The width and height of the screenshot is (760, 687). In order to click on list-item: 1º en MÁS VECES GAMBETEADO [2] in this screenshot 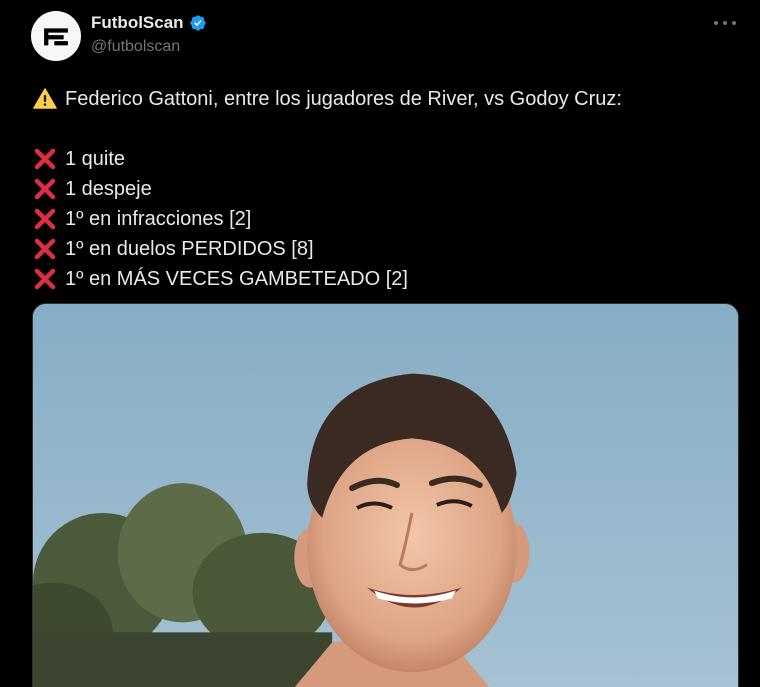, I will do `click(327, 279)`.